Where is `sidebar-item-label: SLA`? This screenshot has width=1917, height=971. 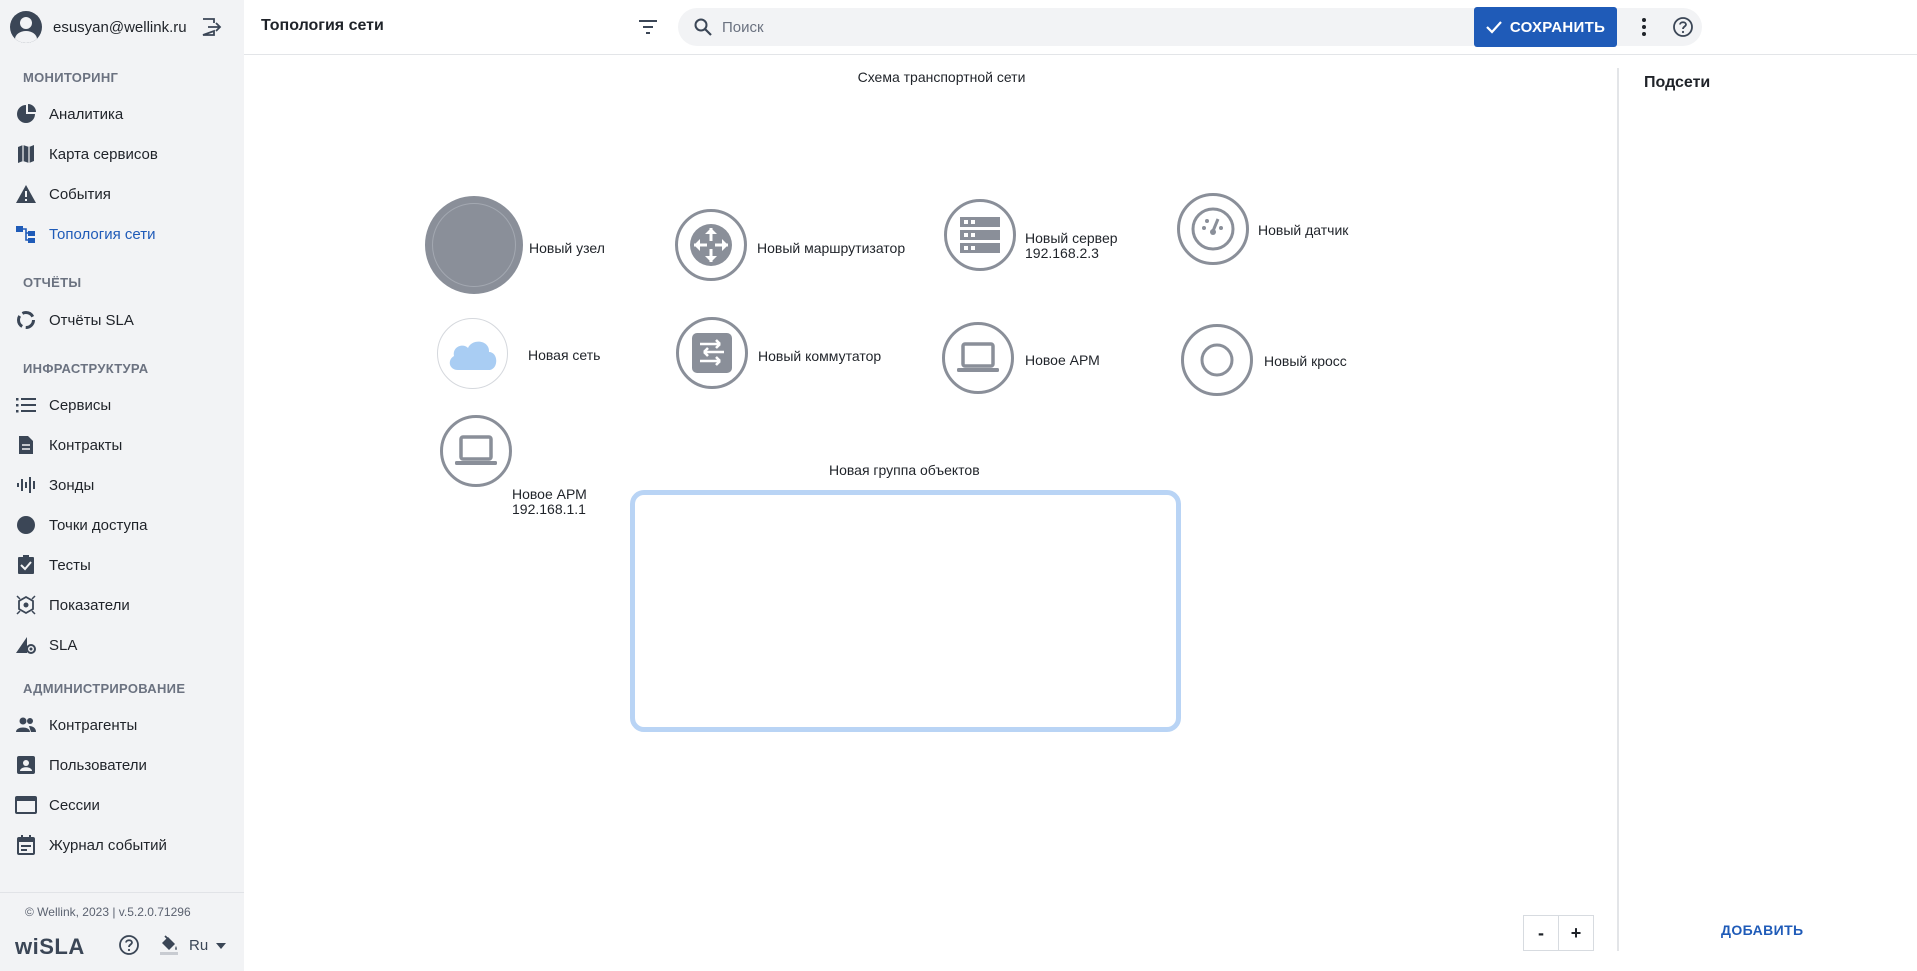 sidebar-item-label: SLA is located at coordinates (63, 645).